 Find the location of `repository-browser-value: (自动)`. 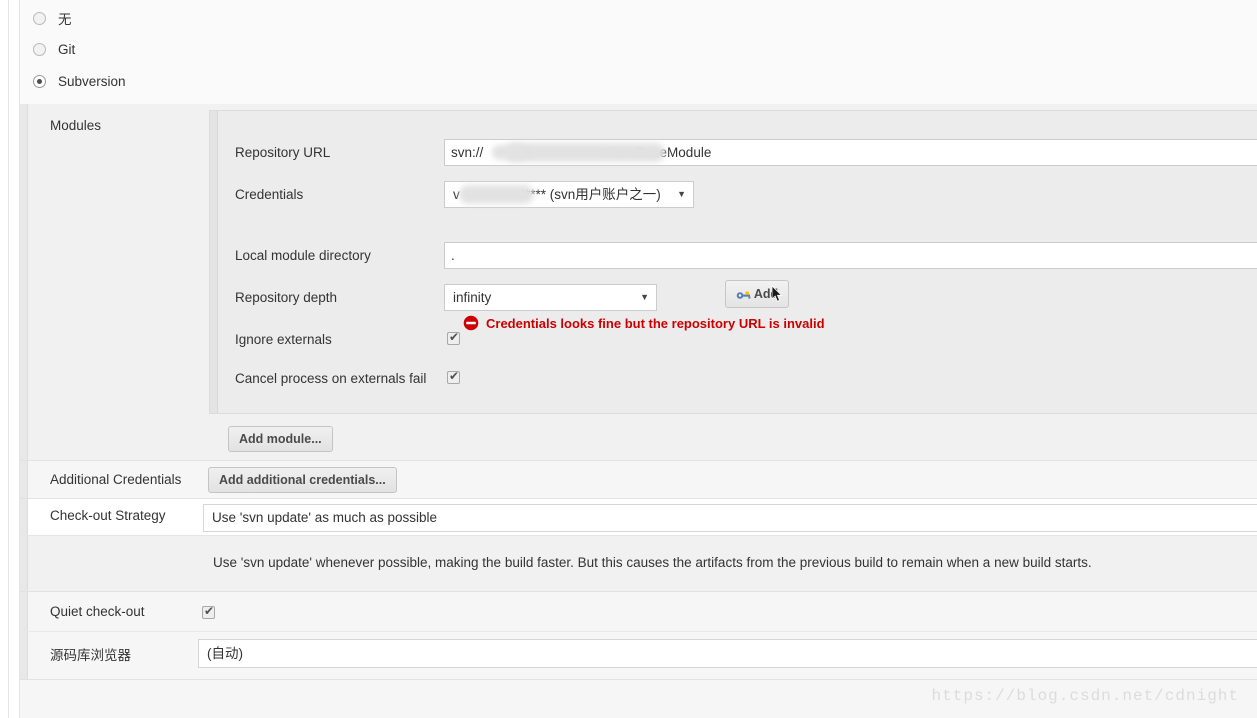

repository-browser-value: (自动) is located at coordinates (225, 653).